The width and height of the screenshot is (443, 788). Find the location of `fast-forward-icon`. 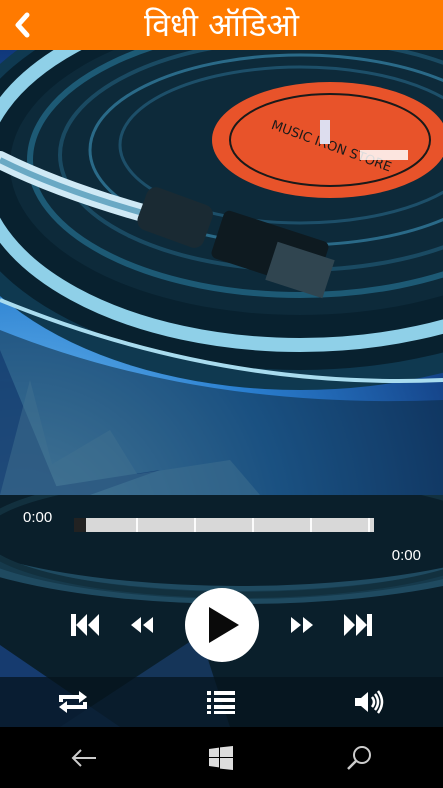

fast-forward-icon is located at coordinates (302, 625).